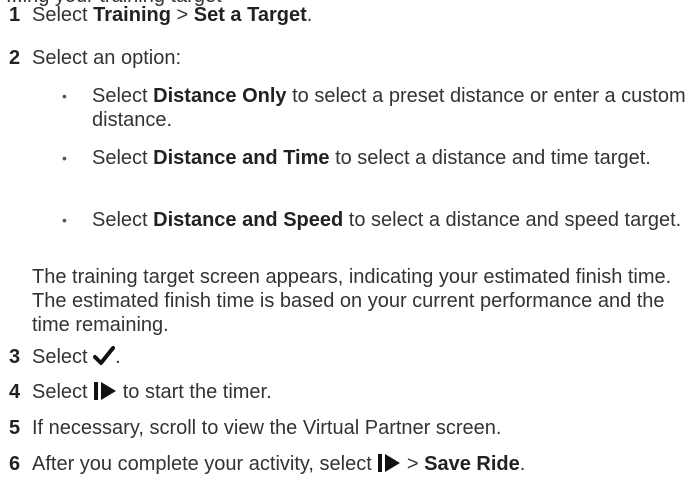 The image size is (698, 481). I want to click on step-number: 3, so click(15, 357).